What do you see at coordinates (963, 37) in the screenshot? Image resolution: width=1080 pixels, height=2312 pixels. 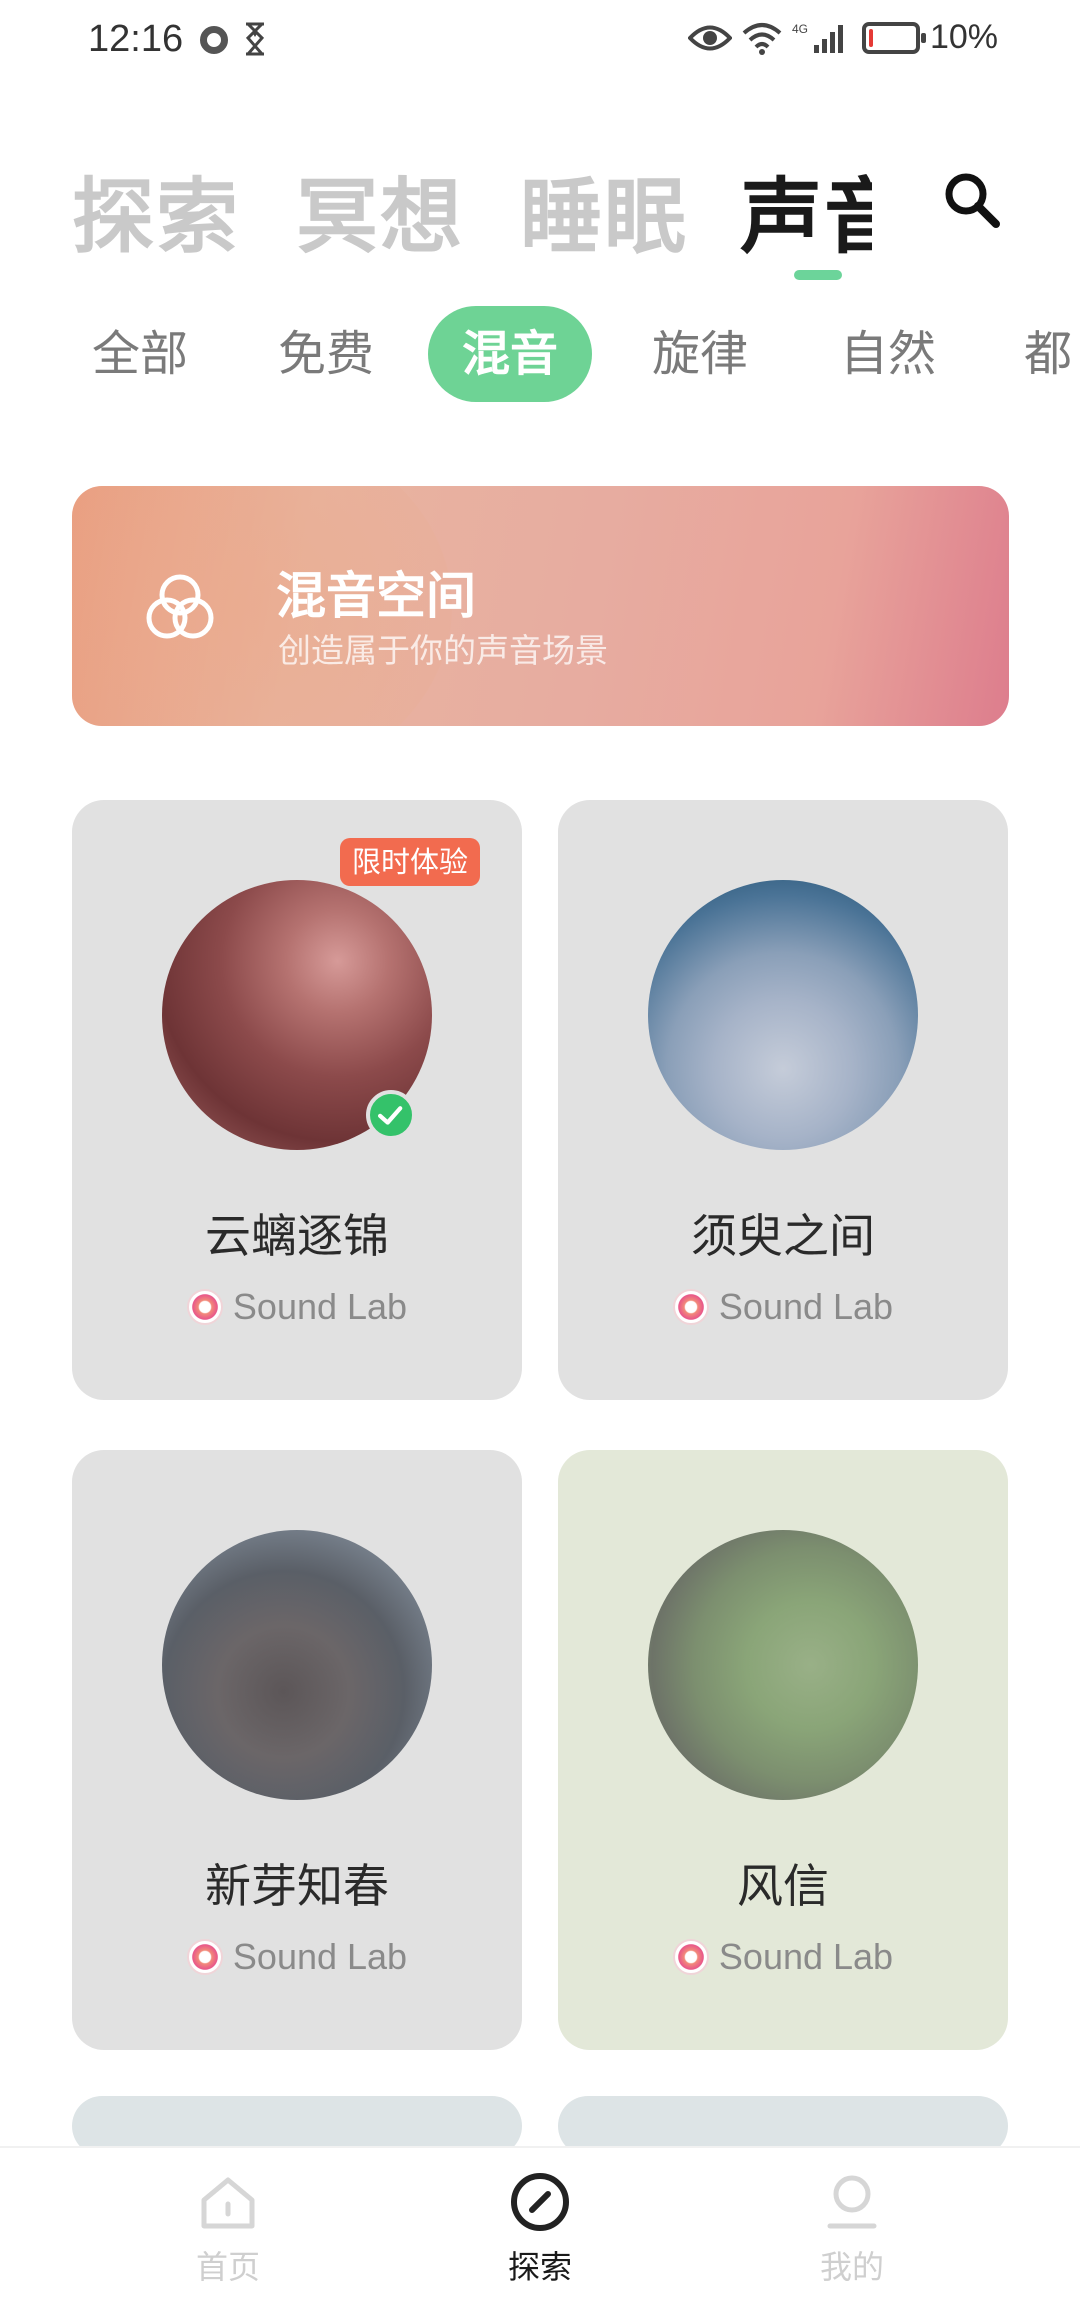 I see `battery-percent: 10%` at bounding box center [963, 37].